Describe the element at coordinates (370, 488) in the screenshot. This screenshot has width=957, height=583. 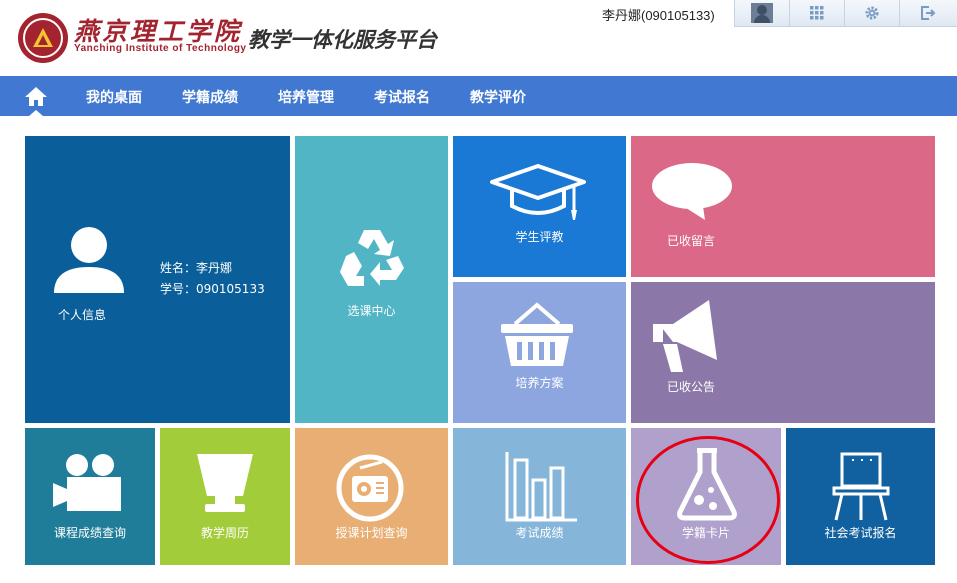
I see `radio-icon` at that location.